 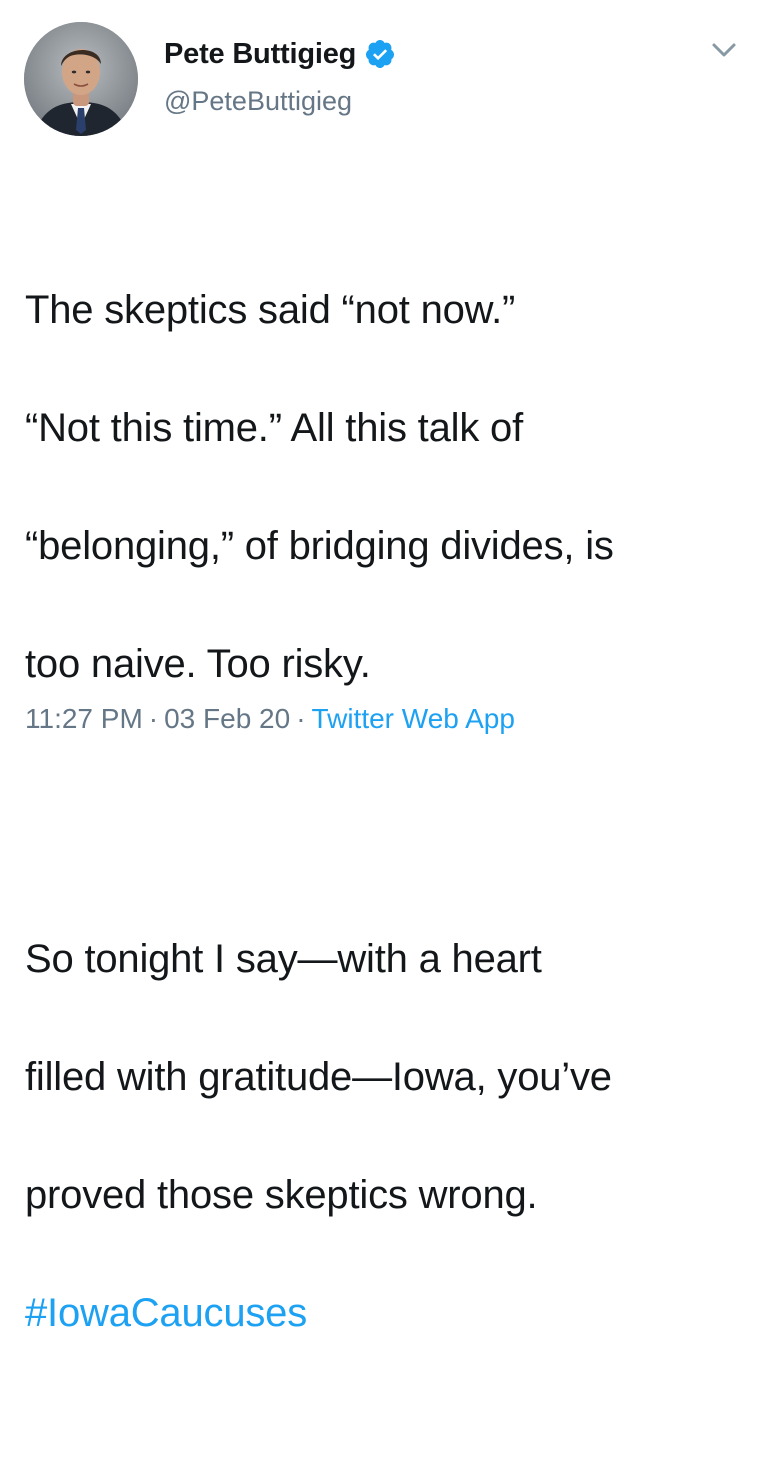 What do you see at coordinates (319, 546) in the screenshot?
I see `tweet-line: “belonging,” of bridging divides, is` at bounding box center [319, 546].